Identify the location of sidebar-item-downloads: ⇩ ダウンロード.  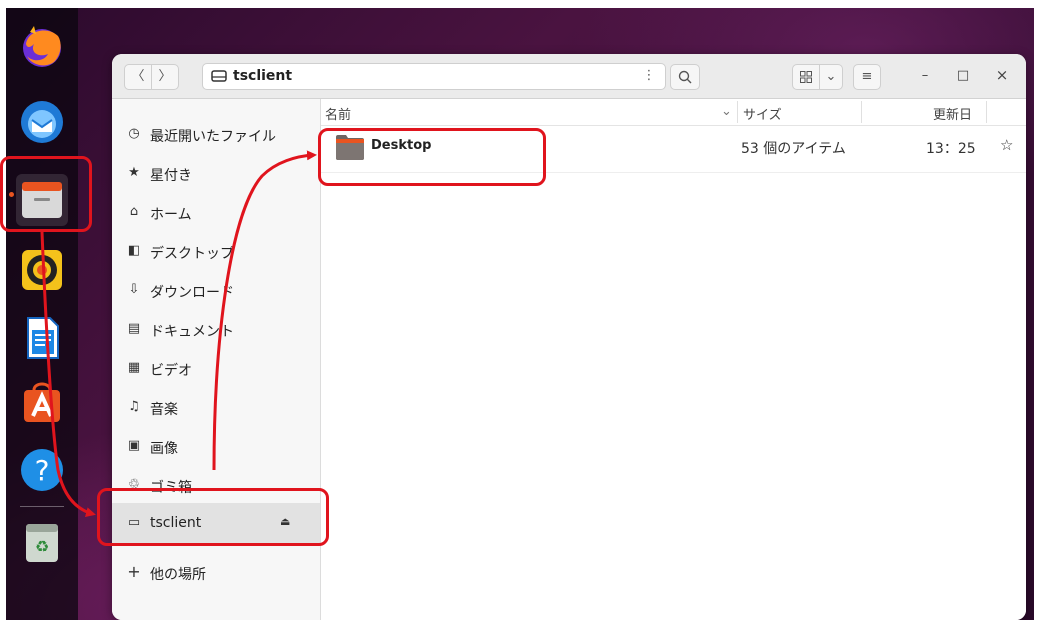
(216, 290).